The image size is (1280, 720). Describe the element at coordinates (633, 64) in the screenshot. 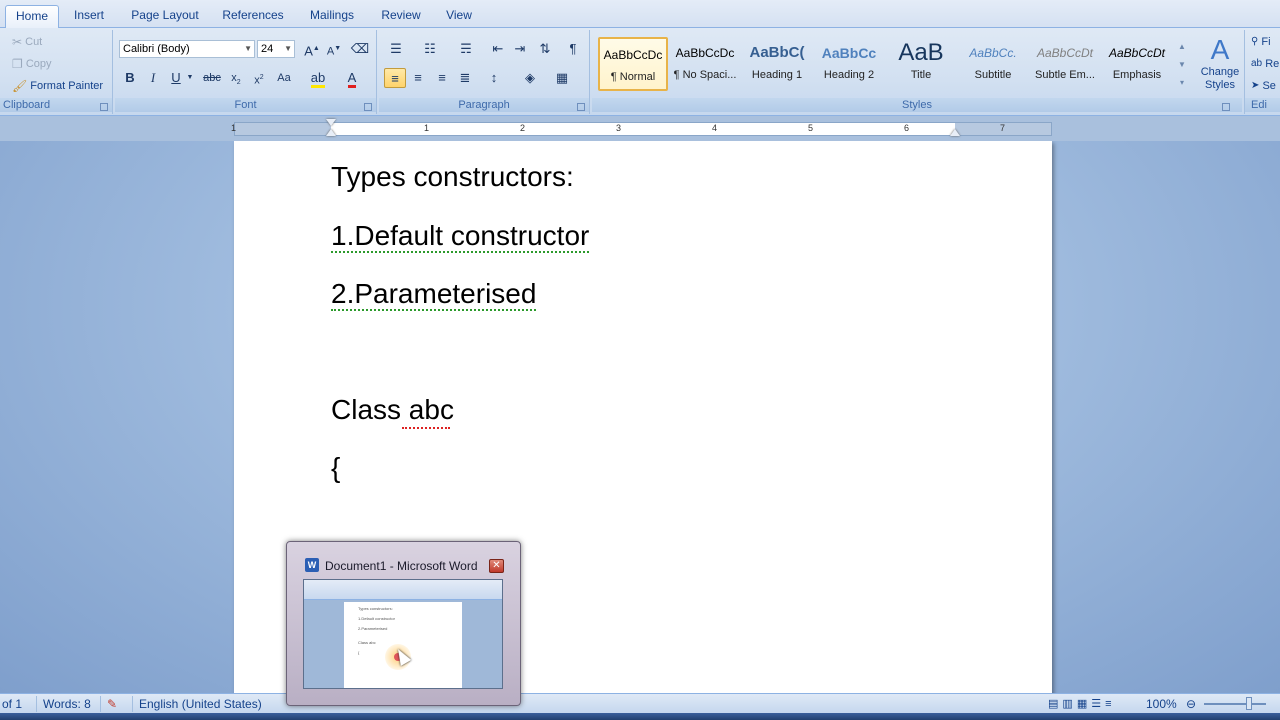

I see `style-normal: AaBbCcDc ¶ Normal` at that location.